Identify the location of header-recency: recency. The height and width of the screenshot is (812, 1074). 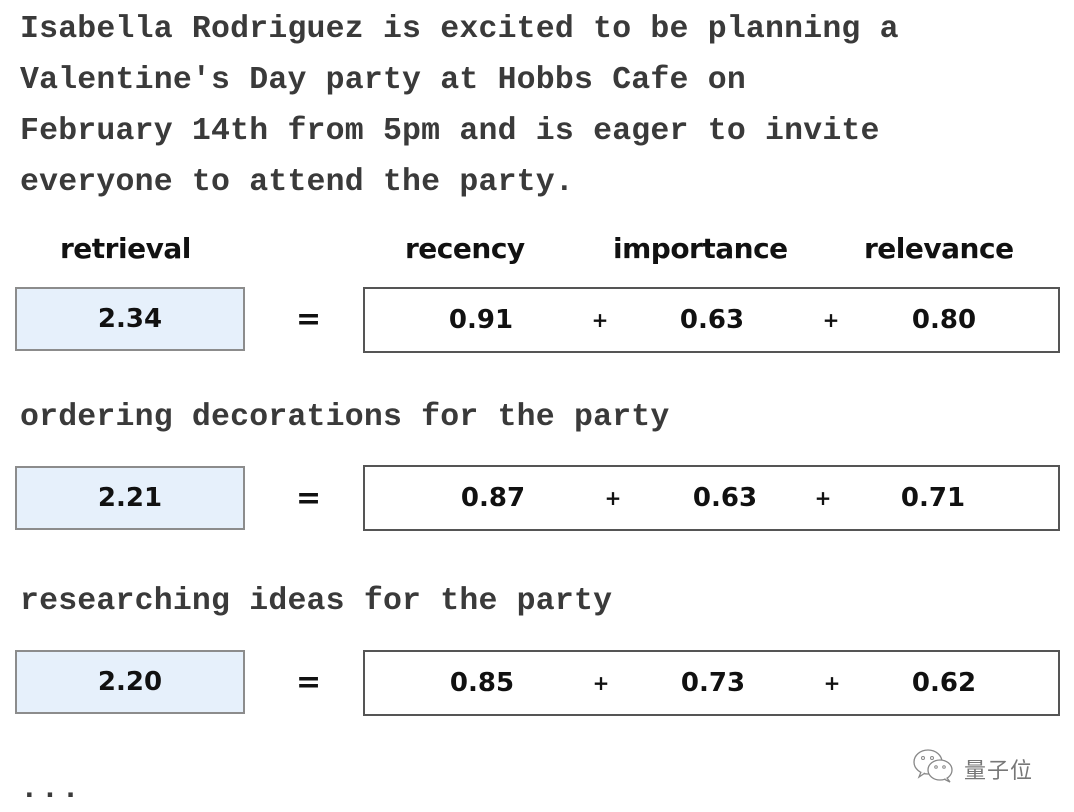
(465, 248).